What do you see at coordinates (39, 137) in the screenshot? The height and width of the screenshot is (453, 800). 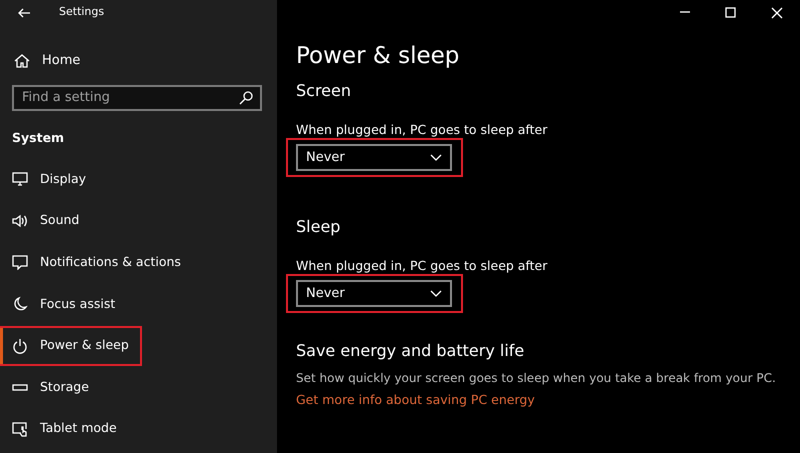 I see `section-heading: System` at bounding box center [39, 137].